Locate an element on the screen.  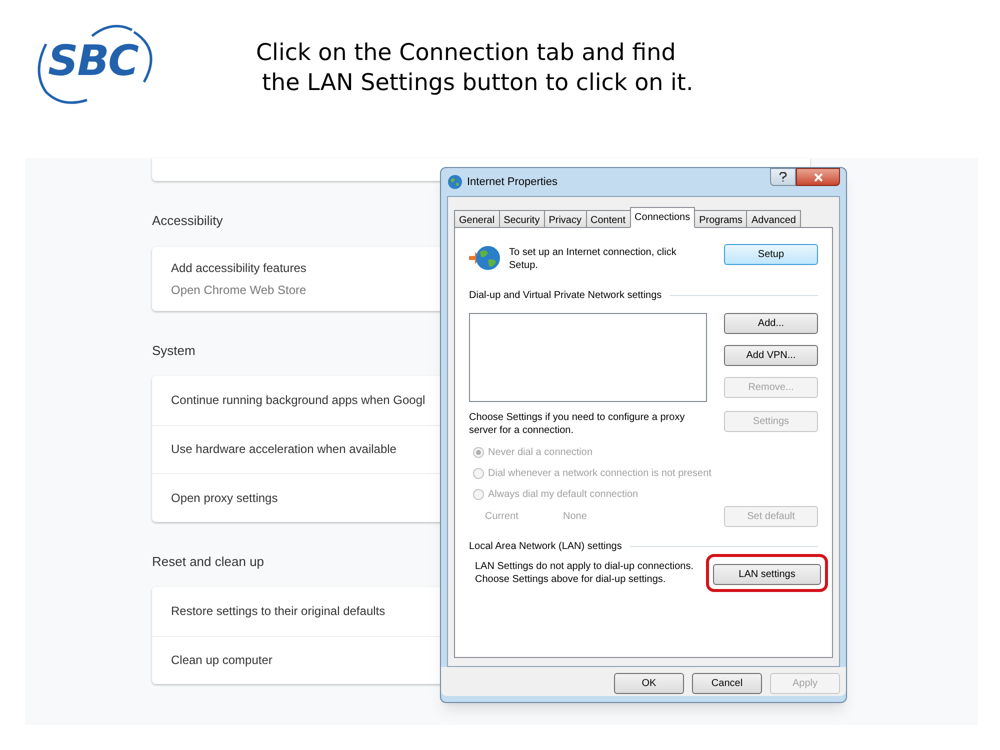
help-icon is located at coordinates (783, 177).